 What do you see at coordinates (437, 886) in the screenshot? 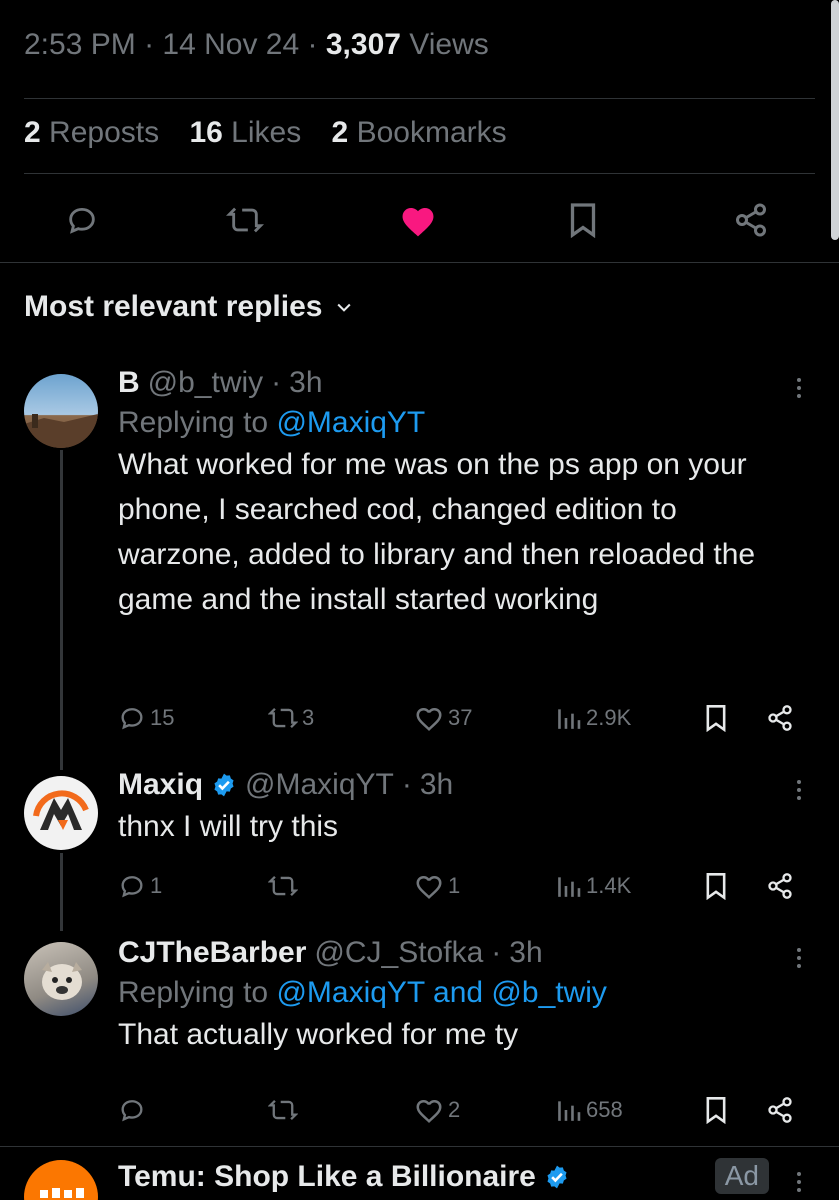
I see `like-button: 1` at bounding box center [437, 886].